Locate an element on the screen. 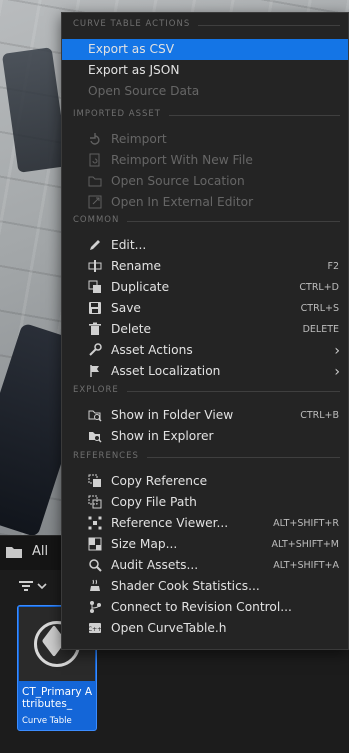 The height and width of the screenshot is (753, 349). audit-icon is located at coordinates (95, 565).